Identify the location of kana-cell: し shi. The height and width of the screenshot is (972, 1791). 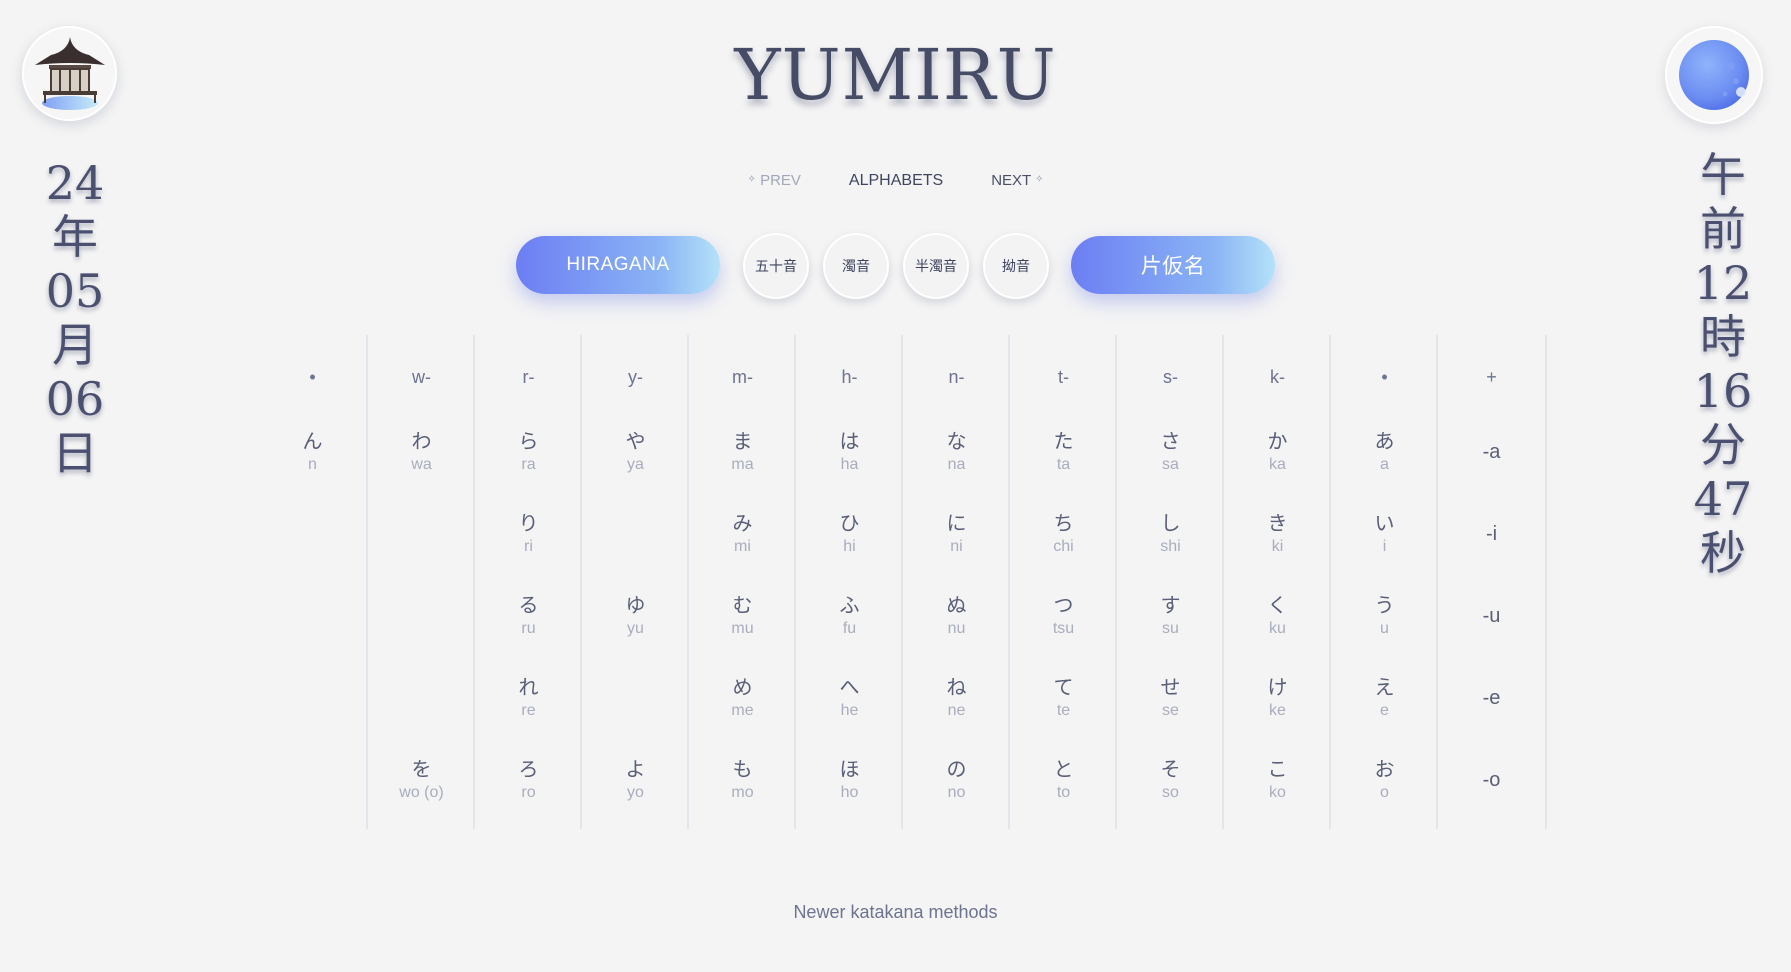
(1170, 533).